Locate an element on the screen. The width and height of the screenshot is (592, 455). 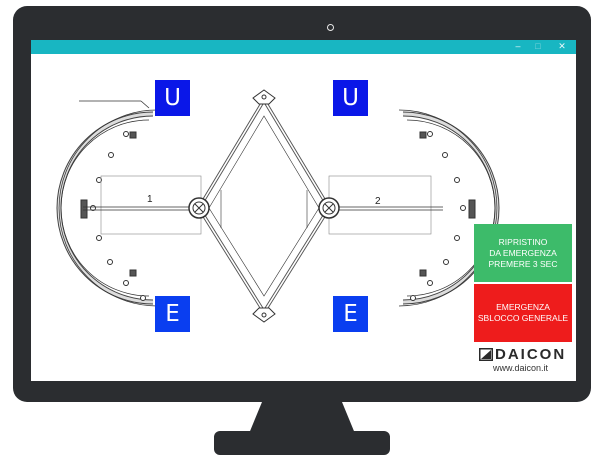
right-pivot-hub is located at coordinates (329, 208).